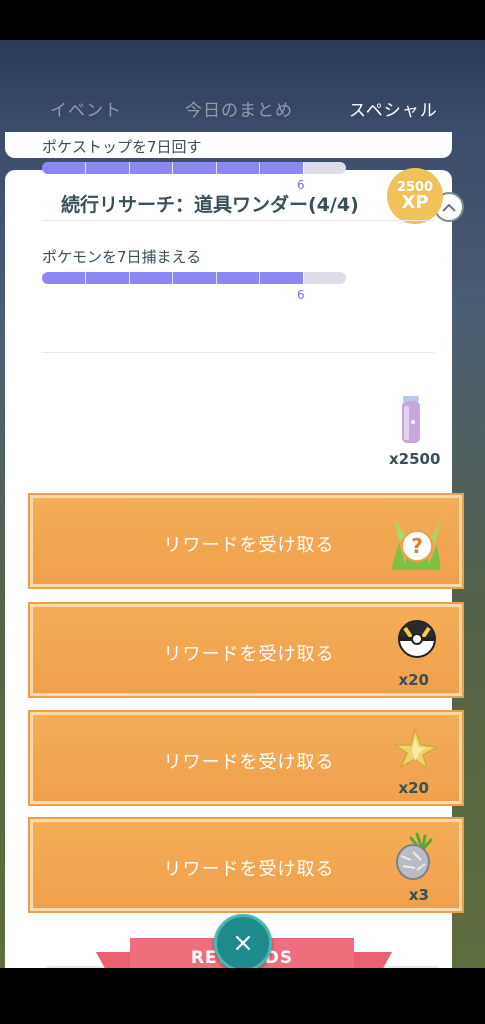 This screenshot has width=485, height=1024. Describe the element at coordinates (415, 459) in the screenshot. I see `reward-quantity: x2500` at that location.